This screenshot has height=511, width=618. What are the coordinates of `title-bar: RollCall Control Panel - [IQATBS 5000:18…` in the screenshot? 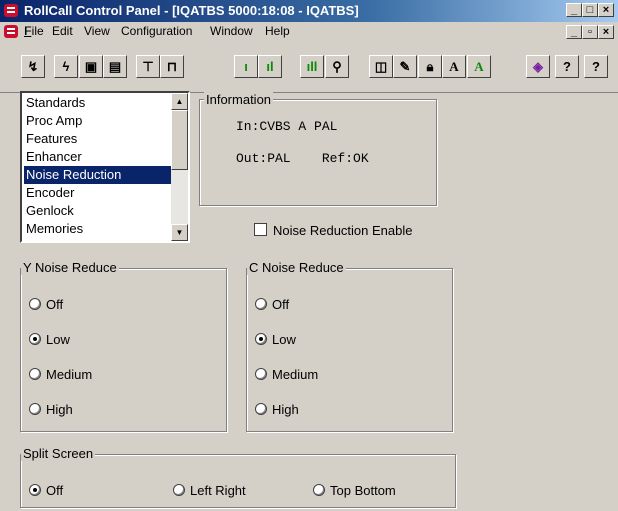 It's located at (309, 11).